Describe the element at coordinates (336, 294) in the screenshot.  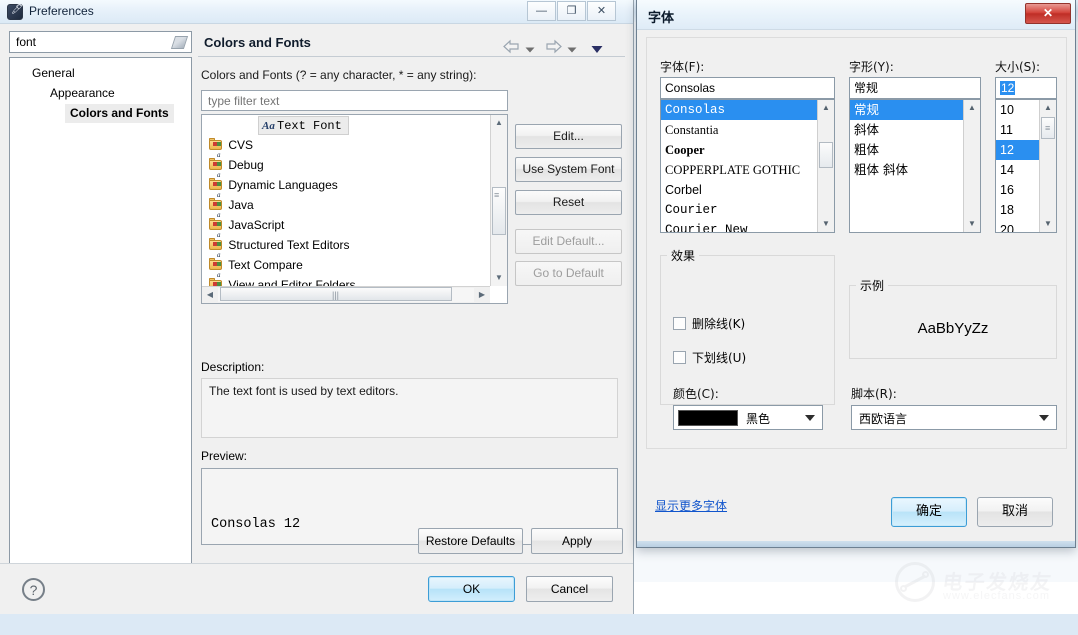
I see `scroll-thumb: |||` at that location.